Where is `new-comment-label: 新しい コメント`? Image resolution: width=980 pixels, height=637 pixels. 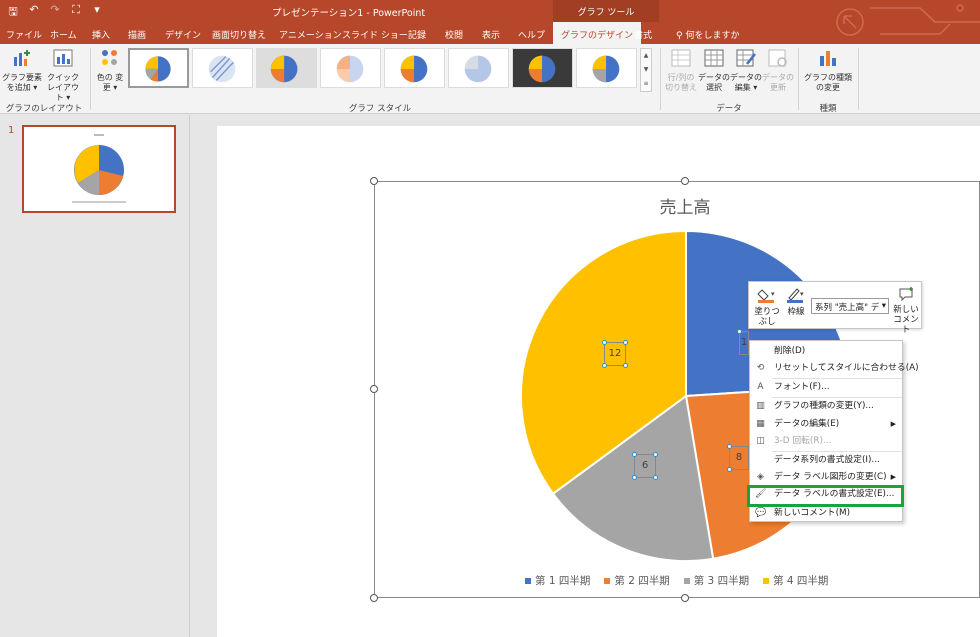 new-comment-label: 新しい コメント is located at coordinates (906, 320).